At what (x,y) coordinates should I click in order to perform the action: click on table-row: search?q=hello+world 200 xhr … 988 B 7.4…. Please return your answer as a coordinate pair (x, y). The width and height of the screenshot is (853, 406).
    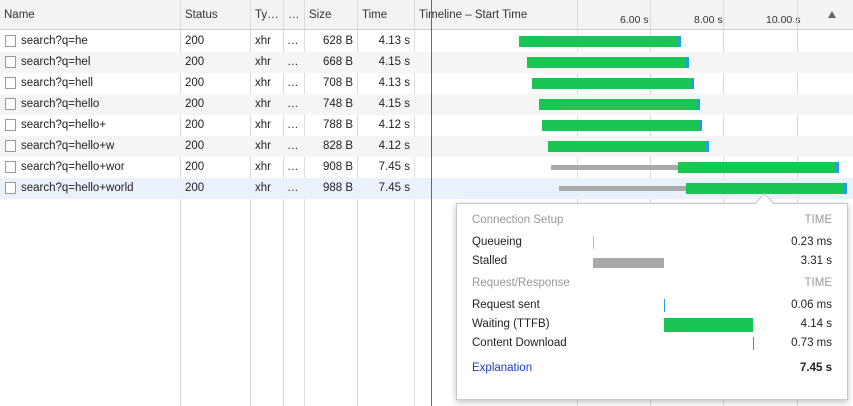
    Looking at the image, I should click on (426, 188).